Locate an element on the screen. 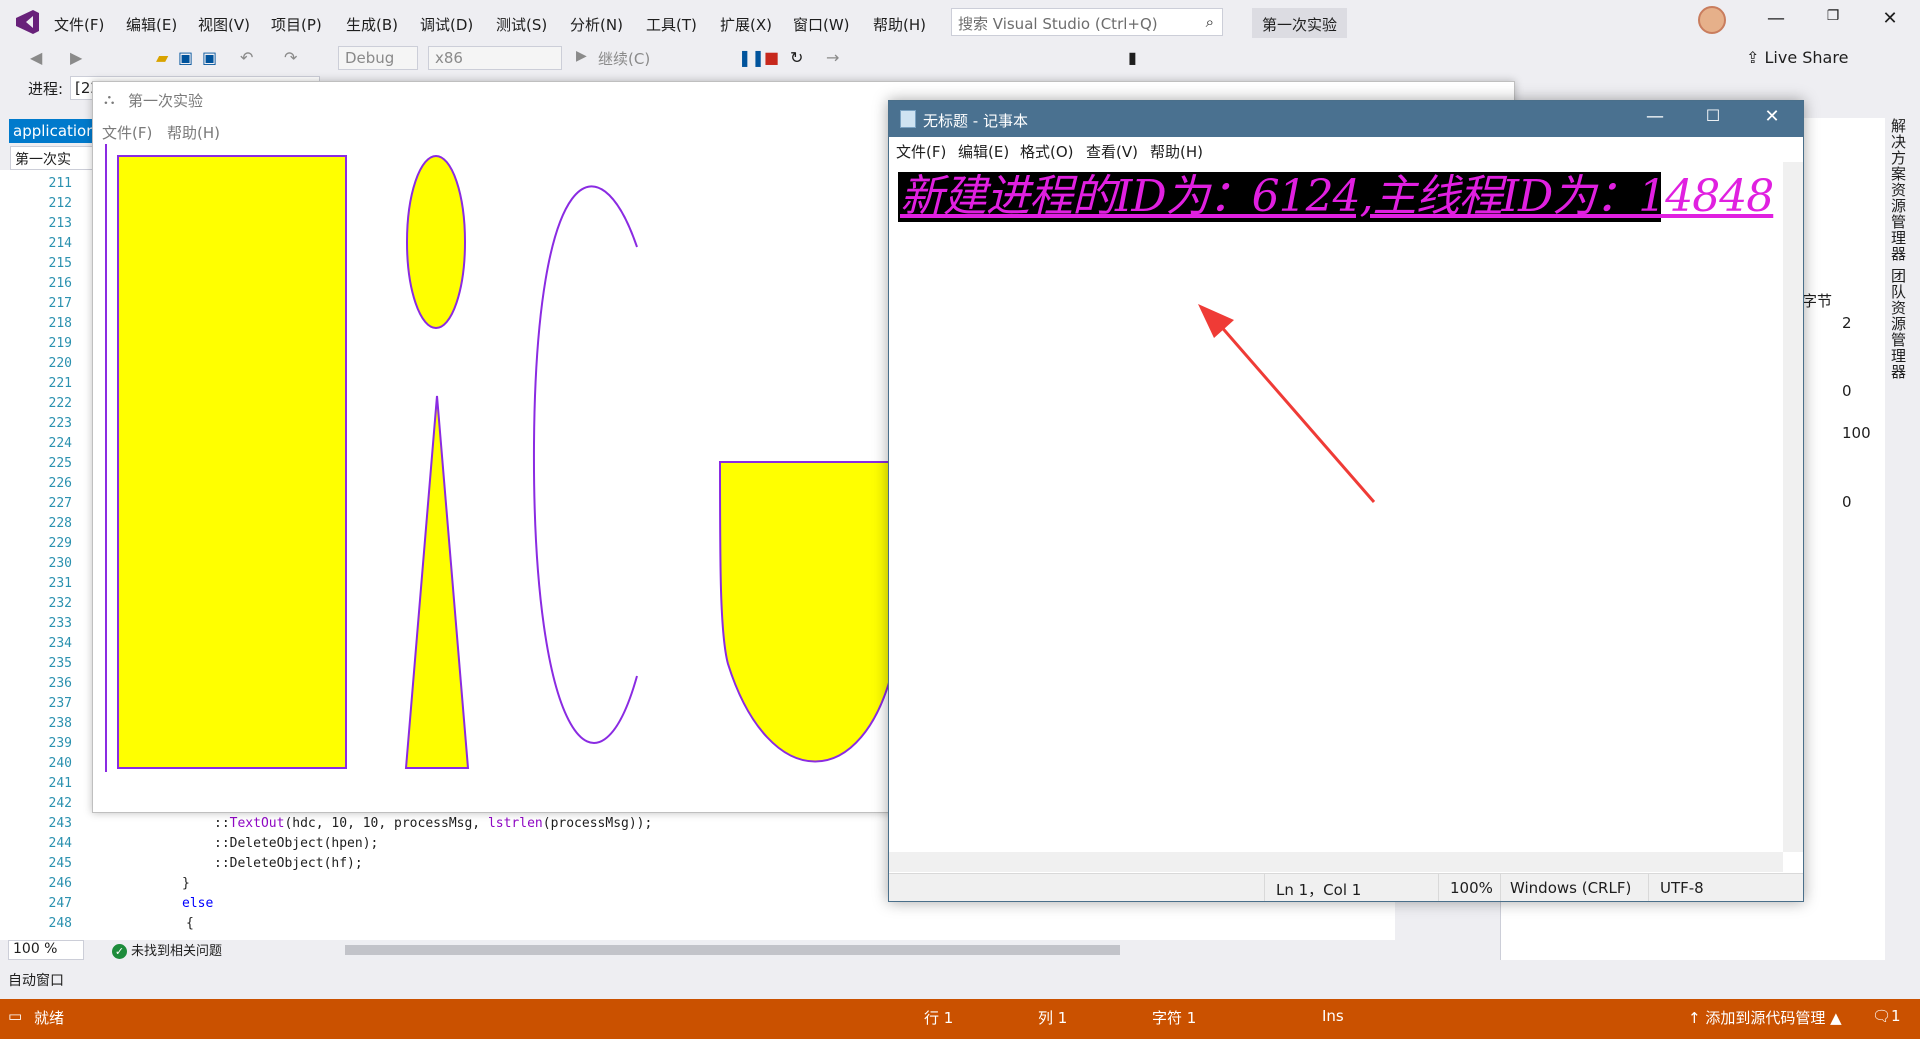 The image size is (1920, 1039). notepad-minimize-icon: — is located at coordinates (1655, 116).